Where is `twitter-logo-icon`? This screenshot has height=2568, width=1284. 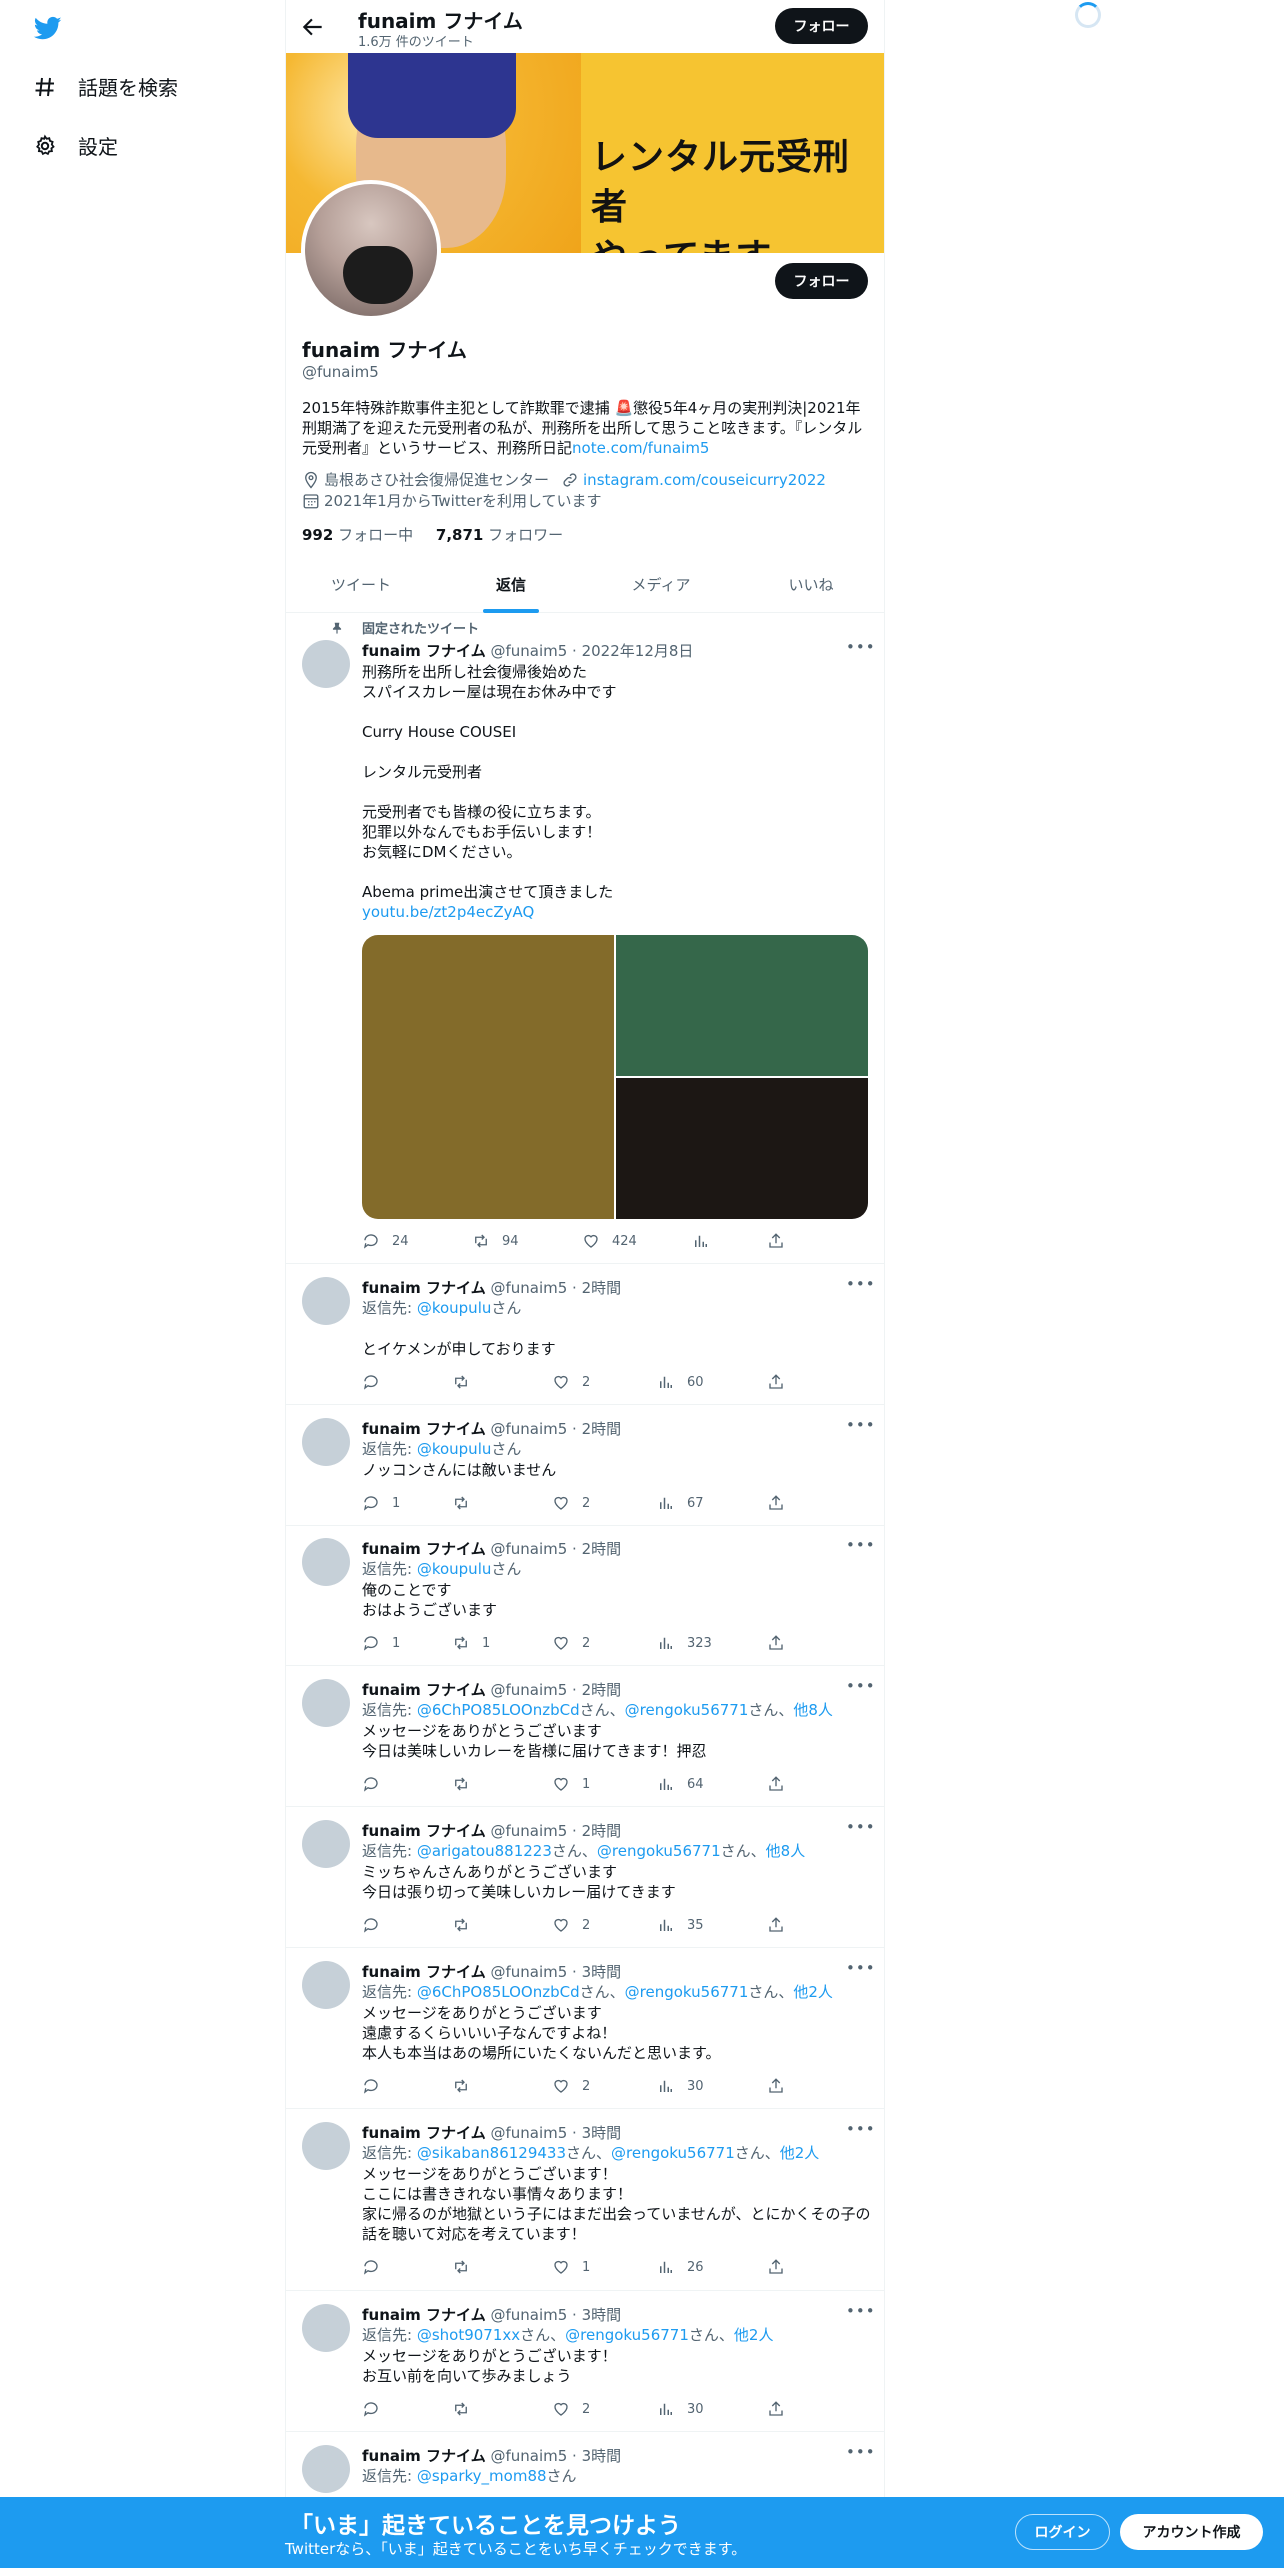
twitter-logo-icon is located at coordinates (48, 28).